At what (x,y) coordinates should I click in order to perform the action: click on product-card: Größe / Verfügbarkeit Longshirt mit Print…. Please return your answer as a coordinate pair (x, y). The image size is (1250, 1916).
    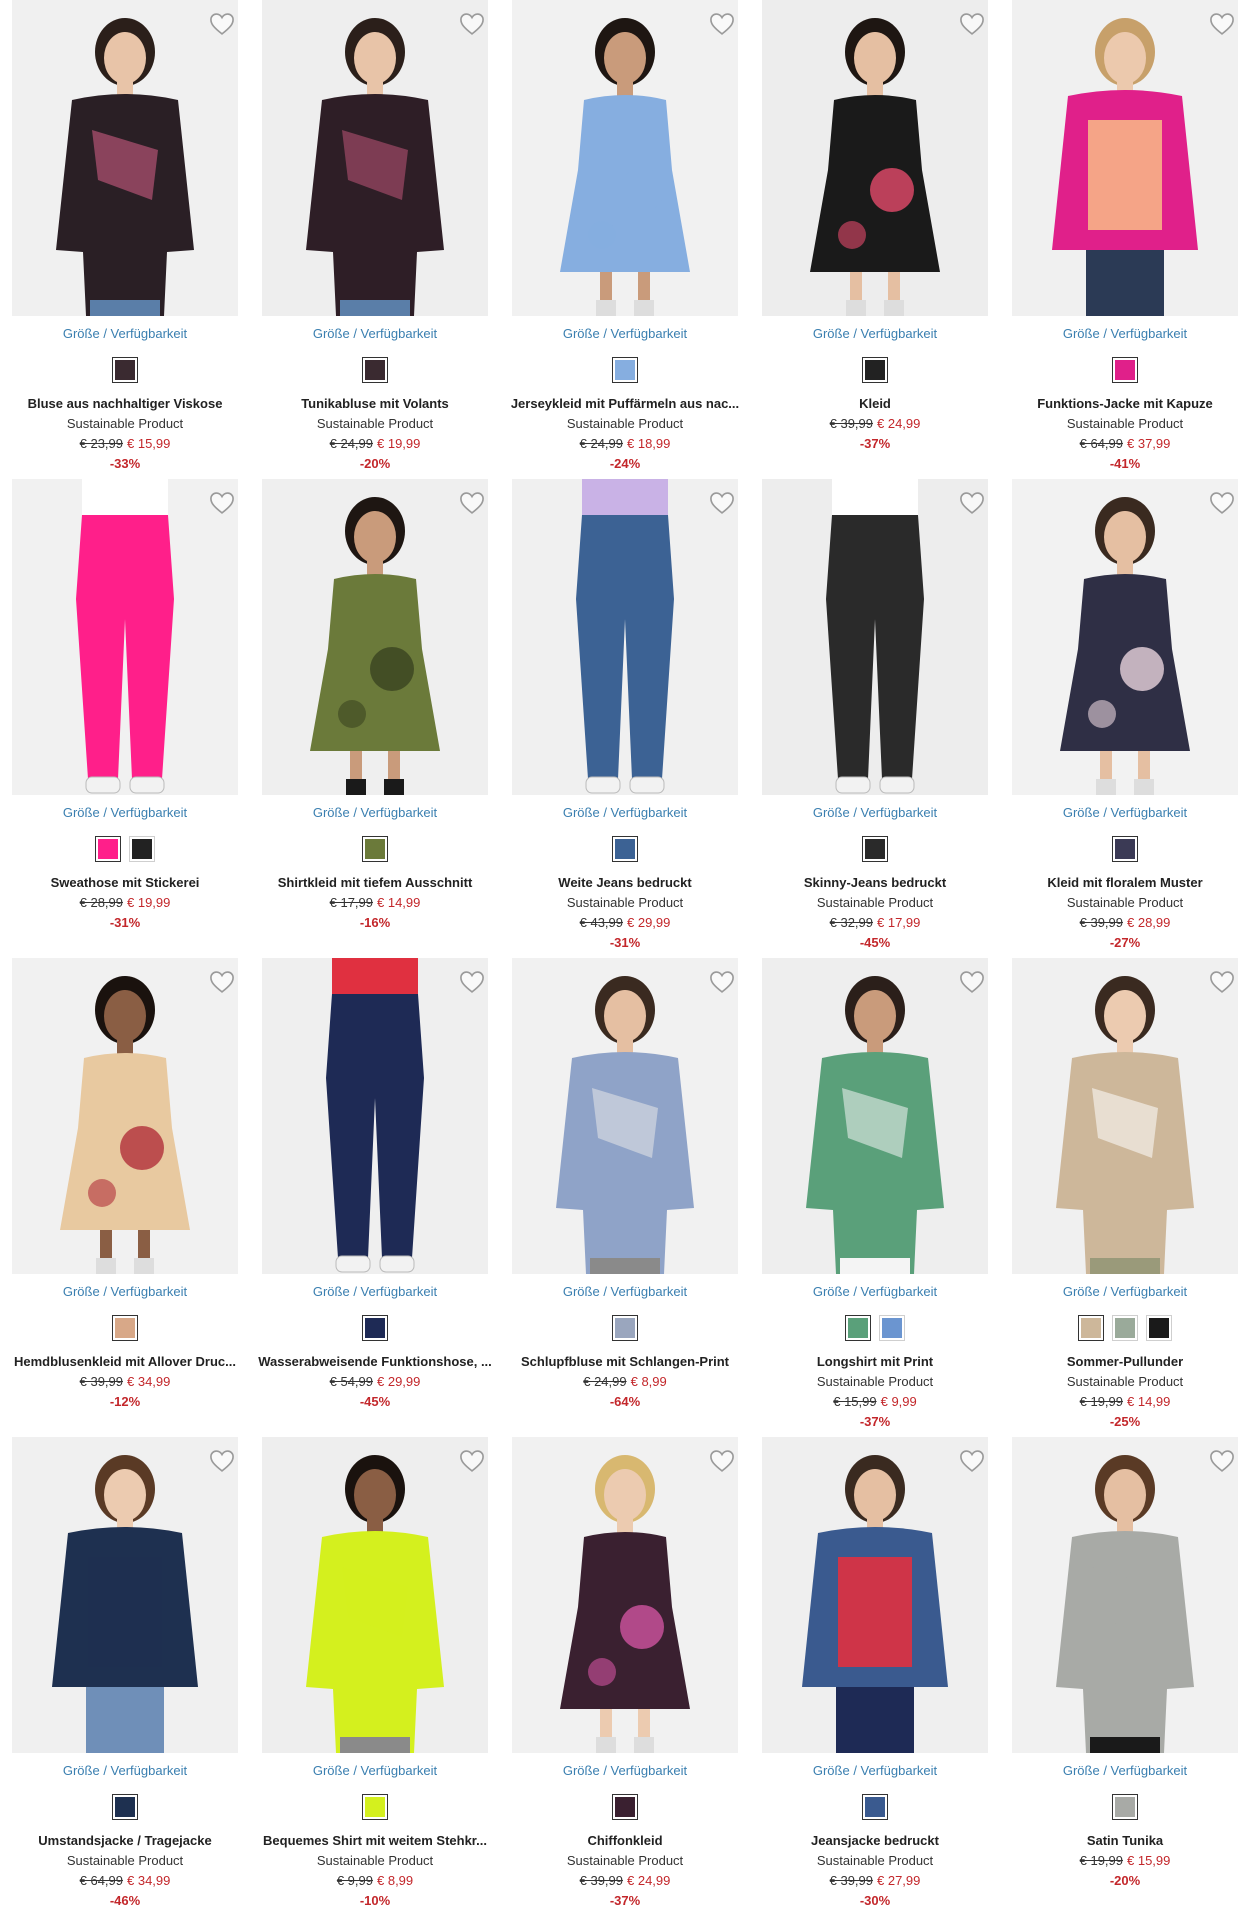
    Looking at the image, I should click on (875, 1197).